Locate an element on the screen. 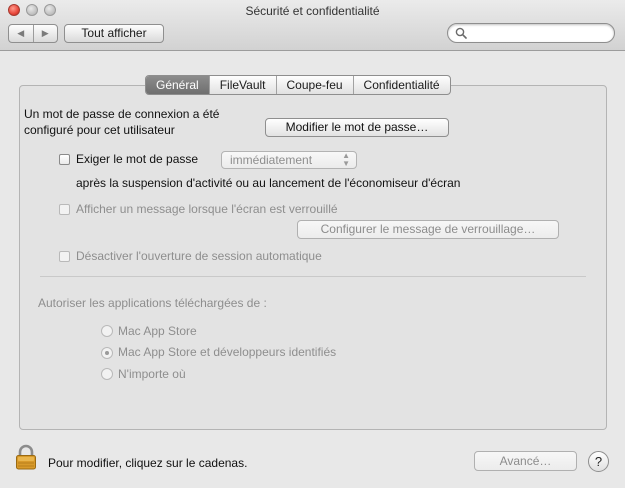 This screenshot has height=488, width=625. forward-button: ▶ is located at coordinates (46, 33).